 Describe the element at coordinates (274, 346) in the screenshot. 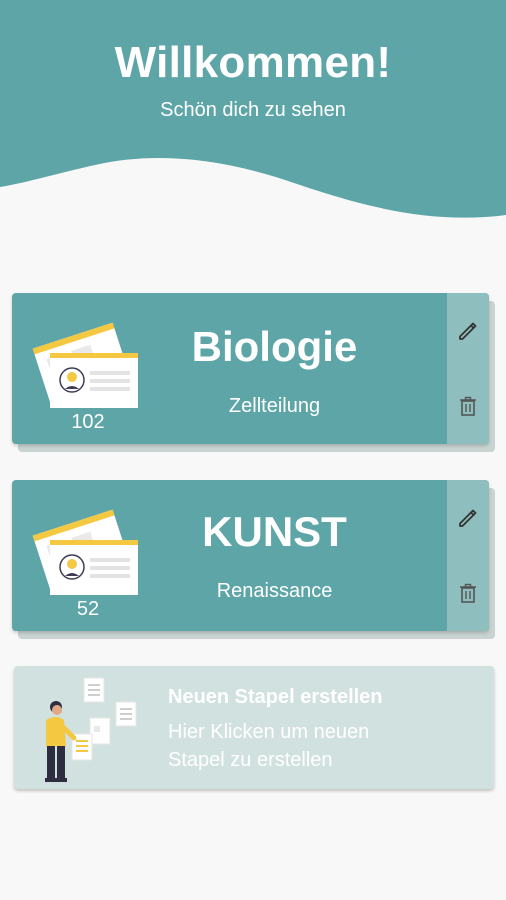

I see `deck-title: Biologie` at that location.